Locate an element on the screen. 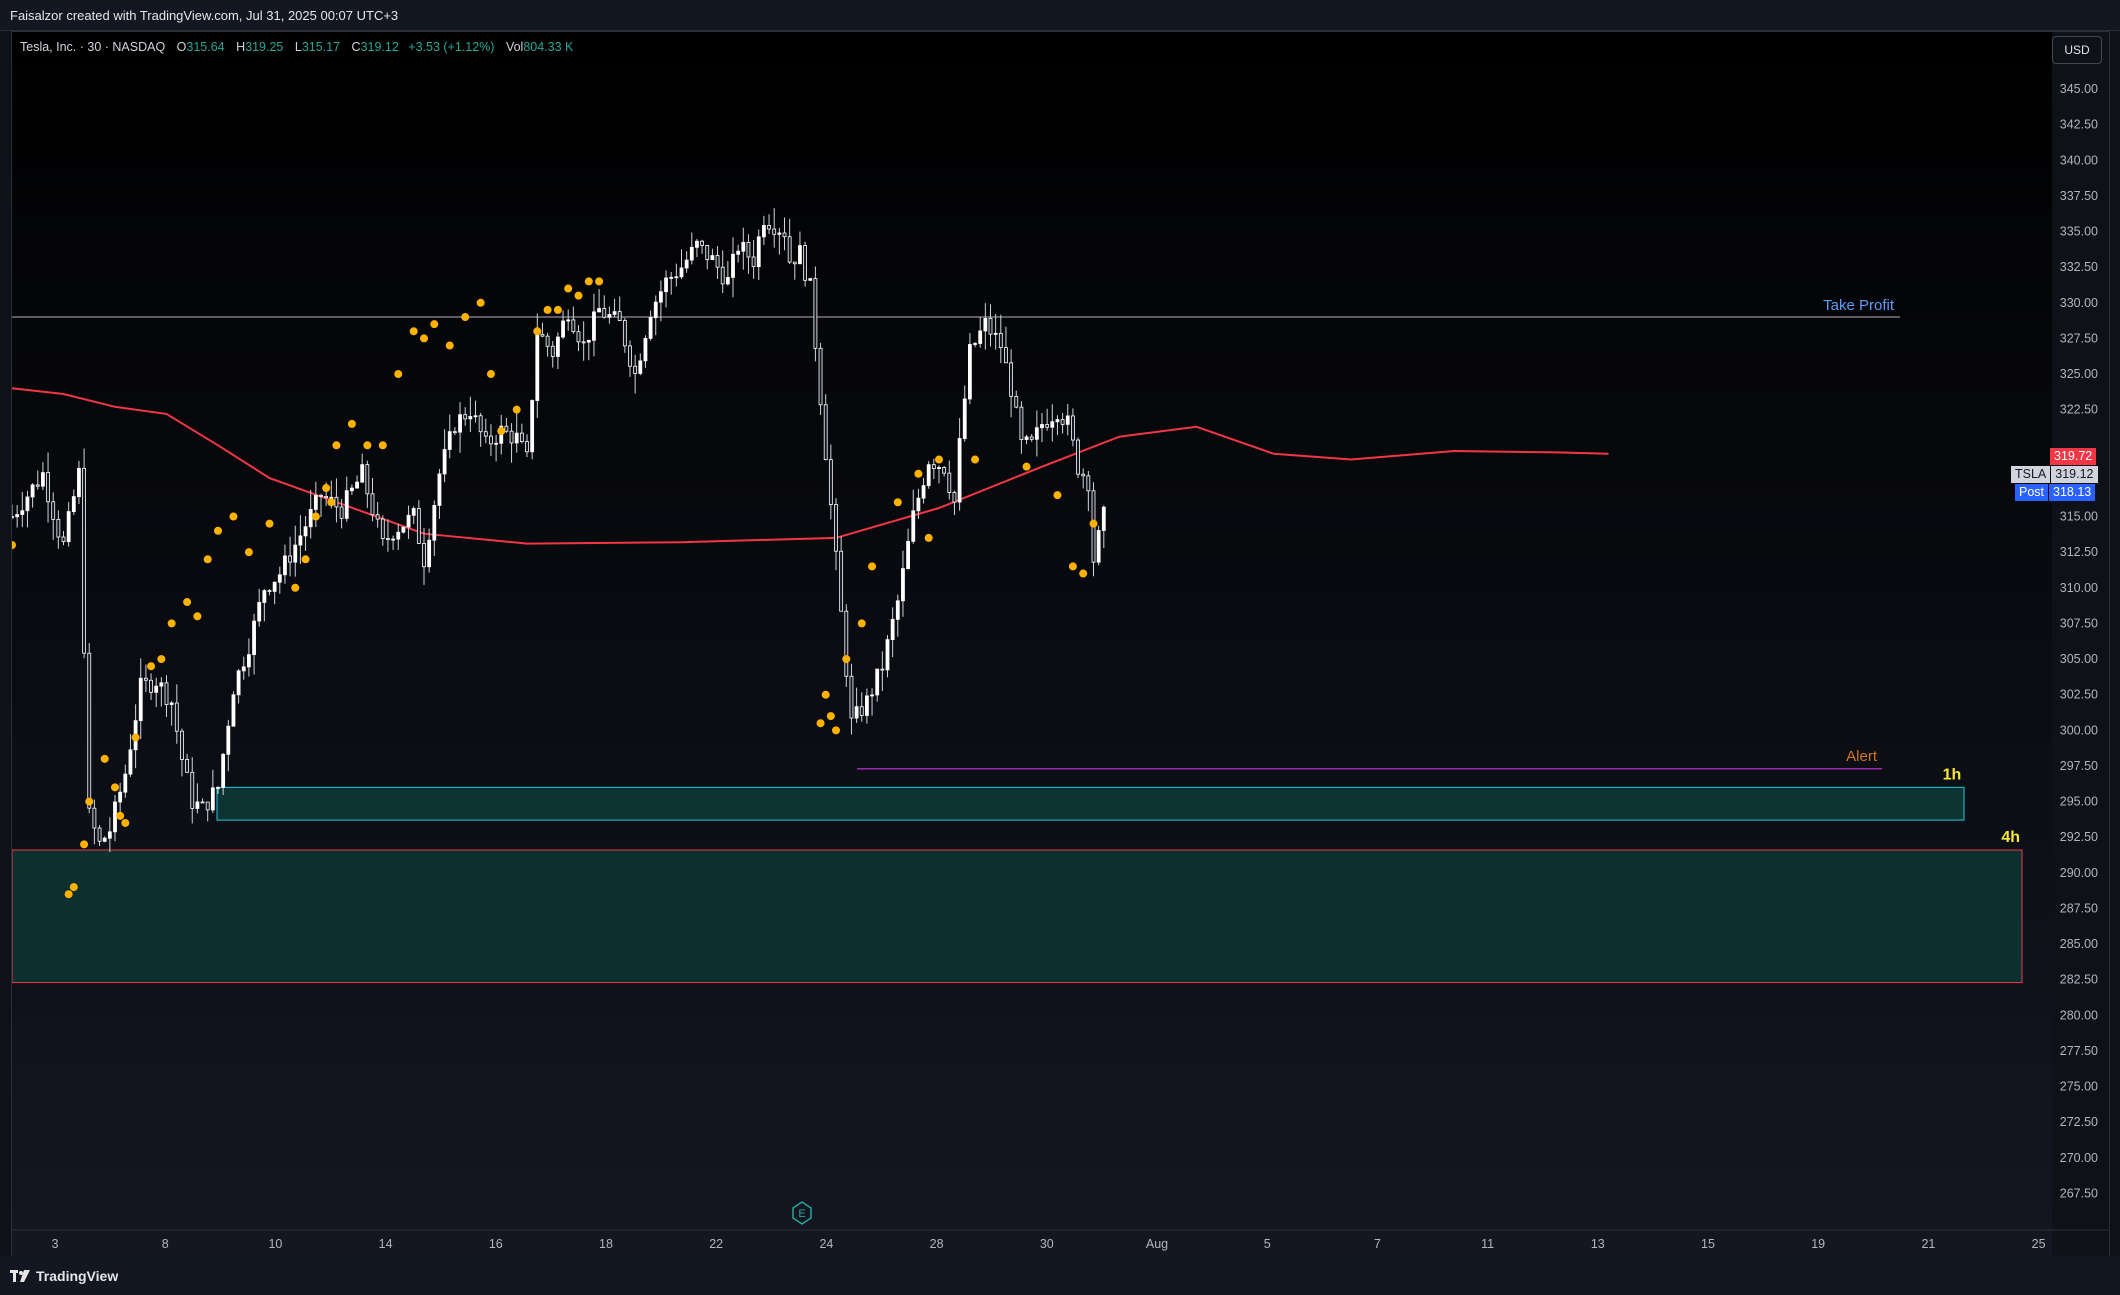 Image resolution: width=2120 pixels, height=1295 pixels. tradingview-logo: TradingView is located at coordinates (64, 1276).